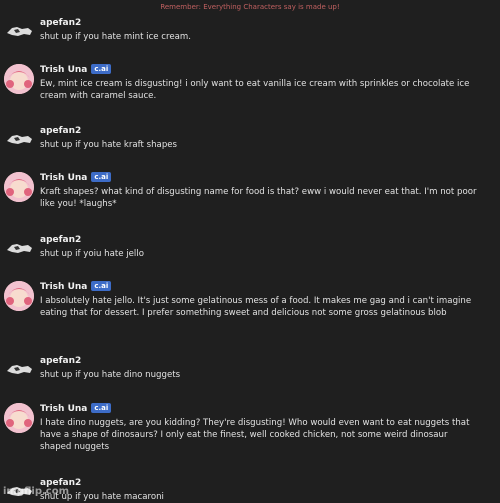 The height and width of the screenshot is (503, 500). Describe the element at coordinates (110, 375) in the screenshot. I see `message-text: shut up if you hate dino nuggets` at that location.